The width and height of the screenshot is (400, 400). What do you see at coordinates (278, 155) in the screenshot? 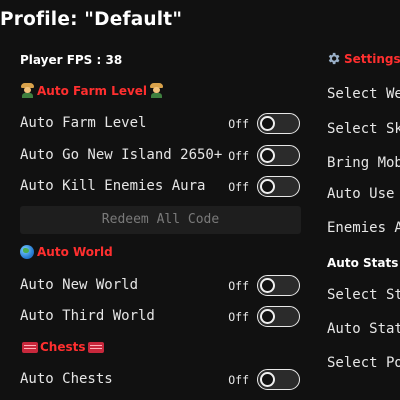
I see `auto-go-new-island-toggle` at bounding box center [278, 155].